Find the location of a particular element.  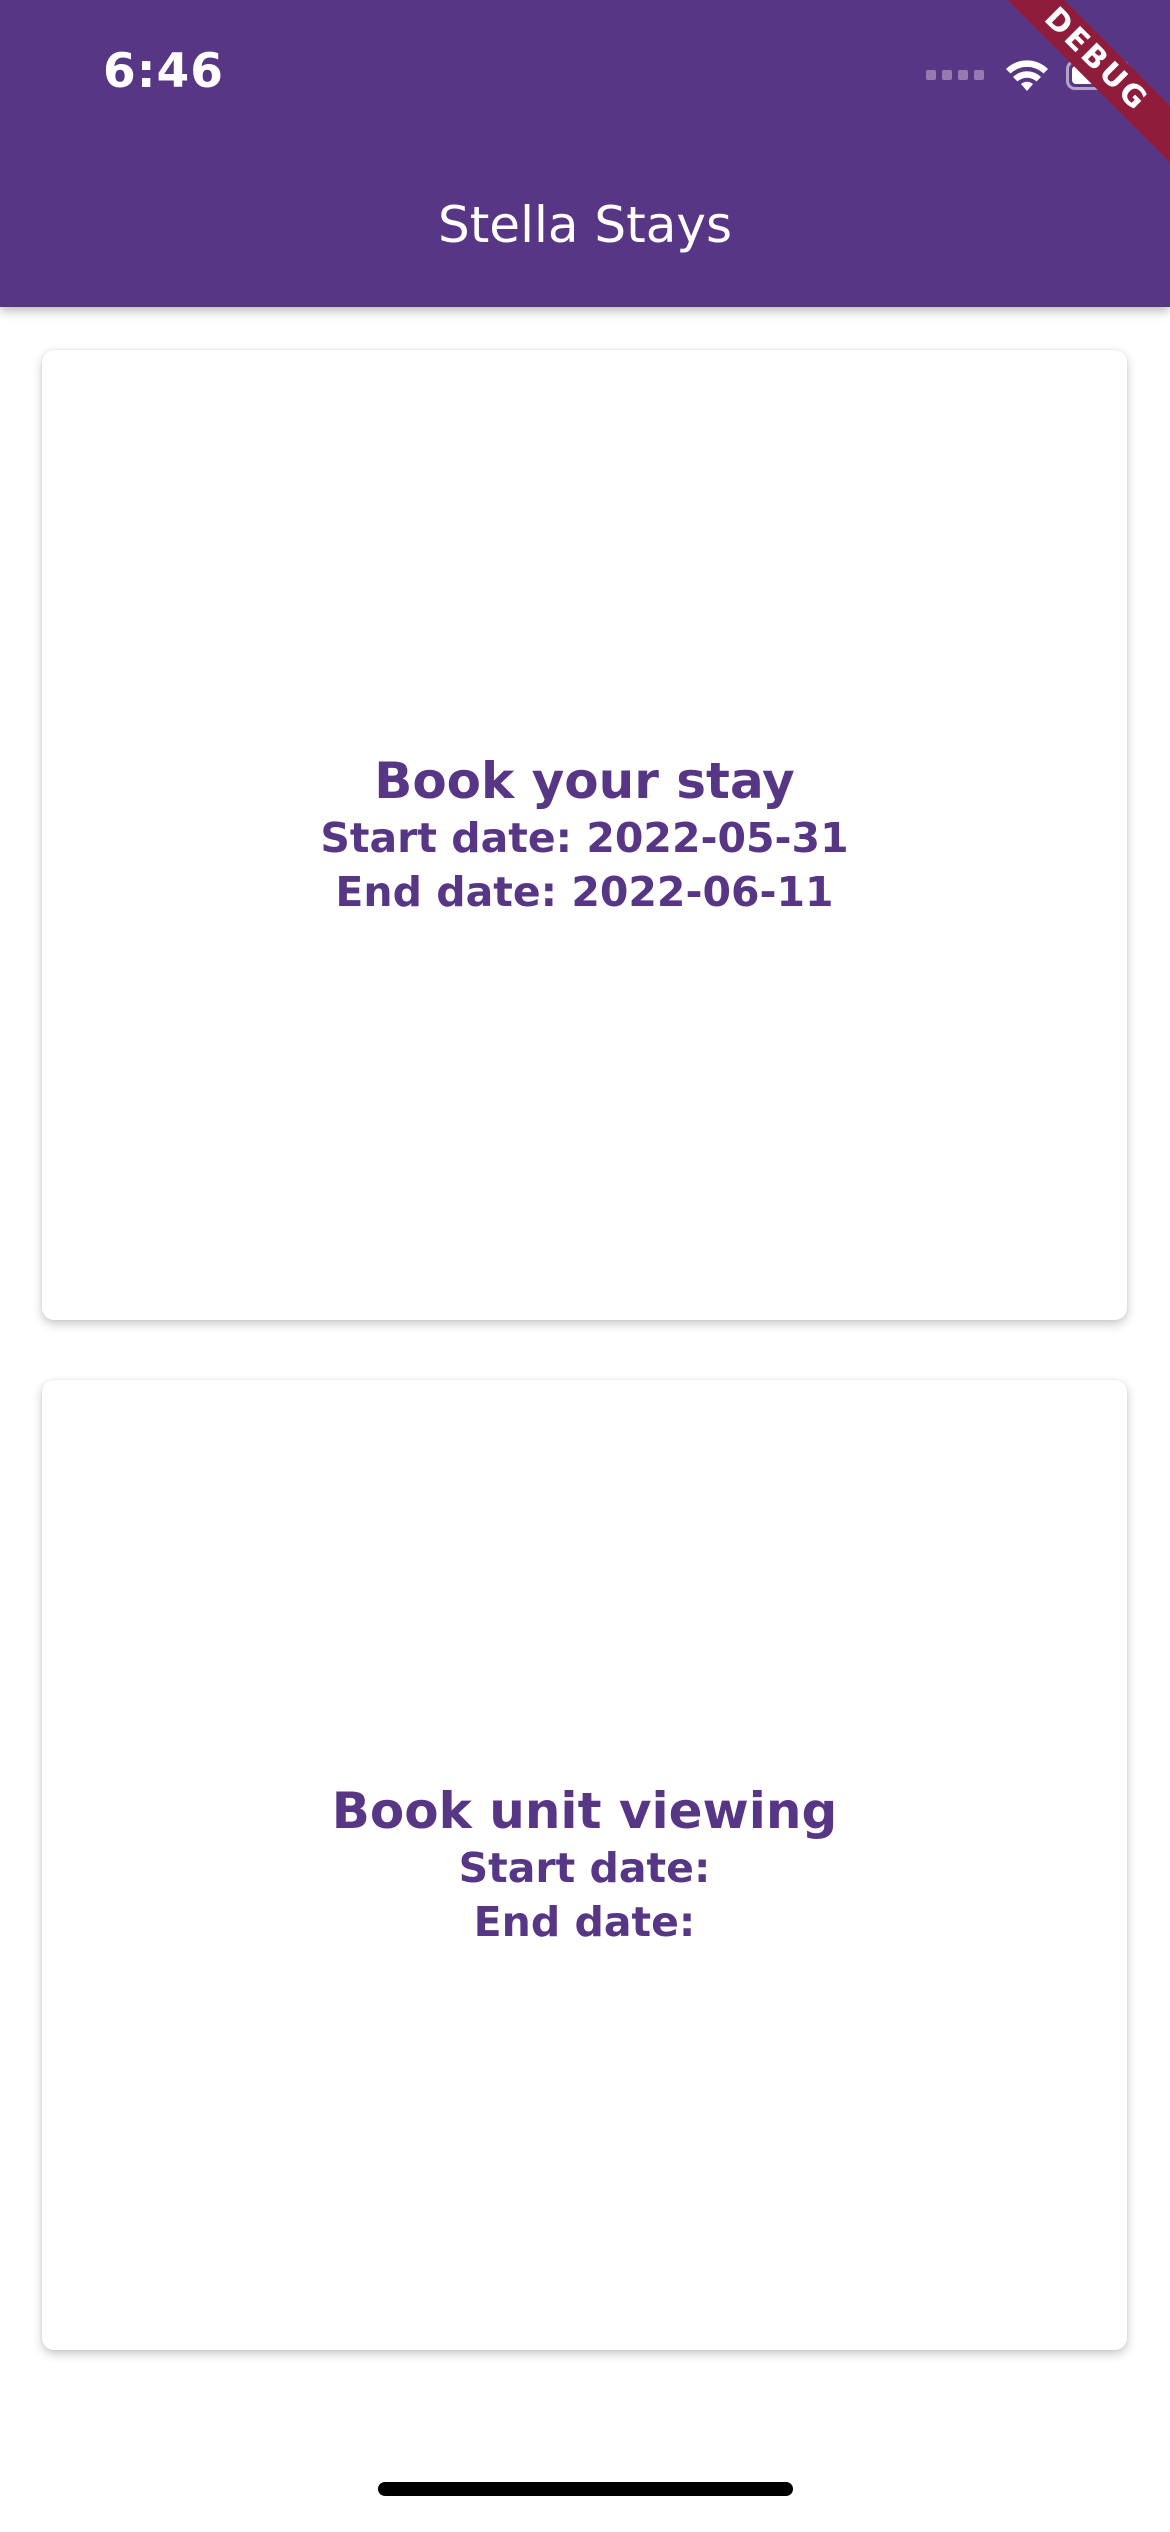

start-date-line: Start date: is located at coordinates (585, 1868).